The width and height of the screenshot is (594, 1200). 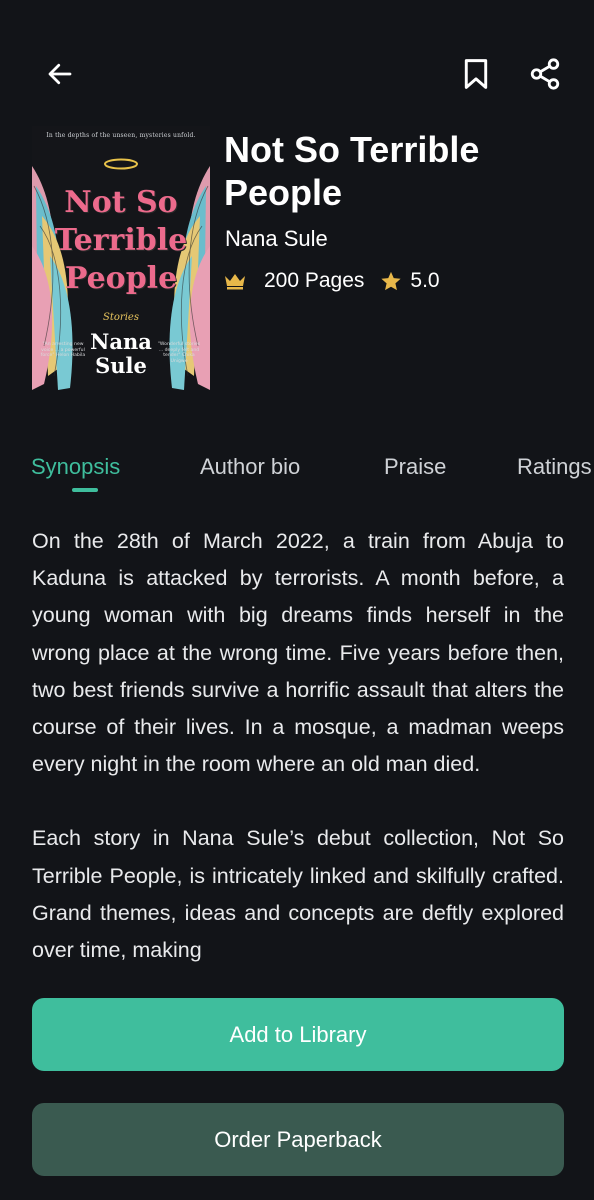 I want to click on page-count: 200 Pages, so click(x=314, y=280).